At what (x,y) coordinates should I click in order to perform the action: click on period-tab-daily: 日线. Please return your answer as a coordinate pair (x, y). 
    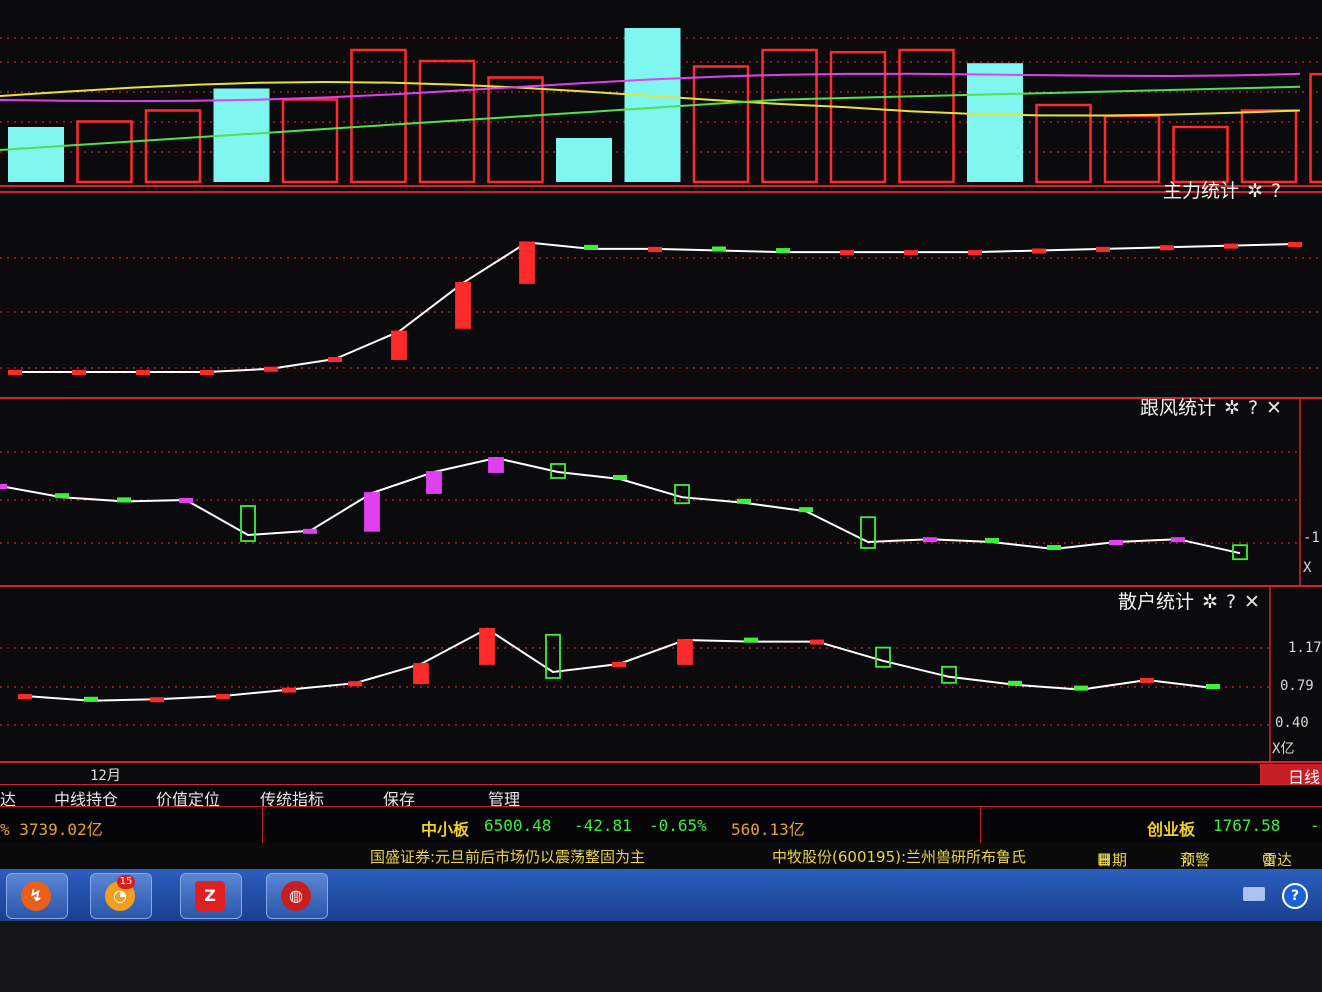
    Looking at the image, I should click on (1291, 775).